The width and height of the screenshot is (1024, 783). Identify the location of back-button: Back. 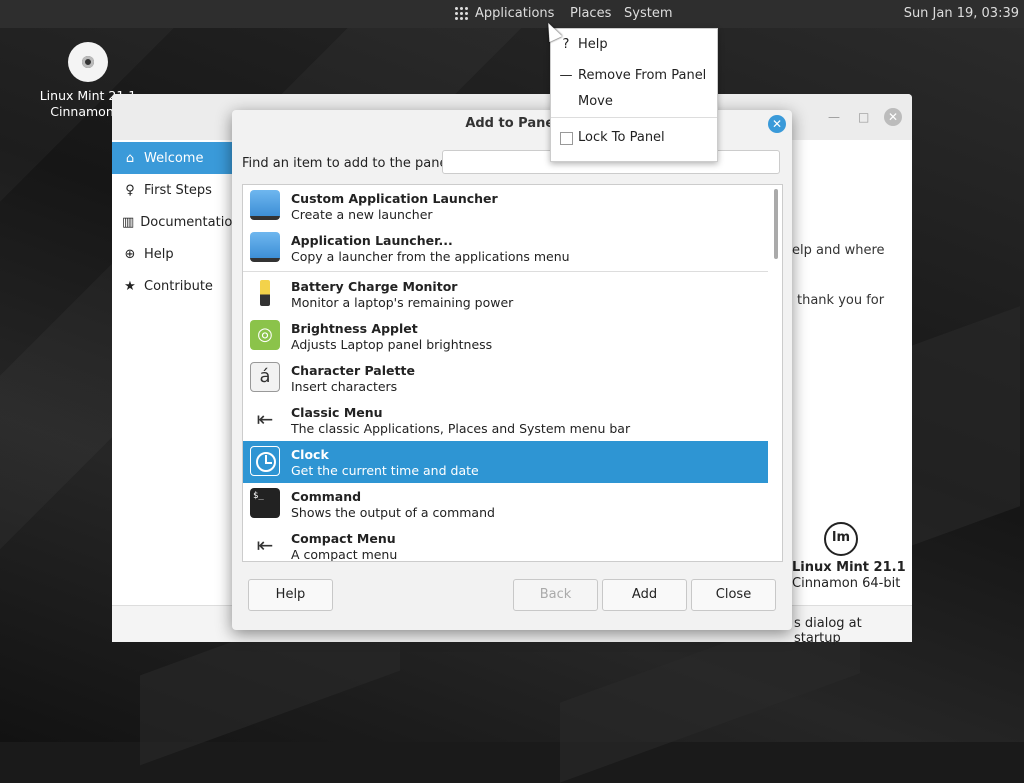
(555, 595).